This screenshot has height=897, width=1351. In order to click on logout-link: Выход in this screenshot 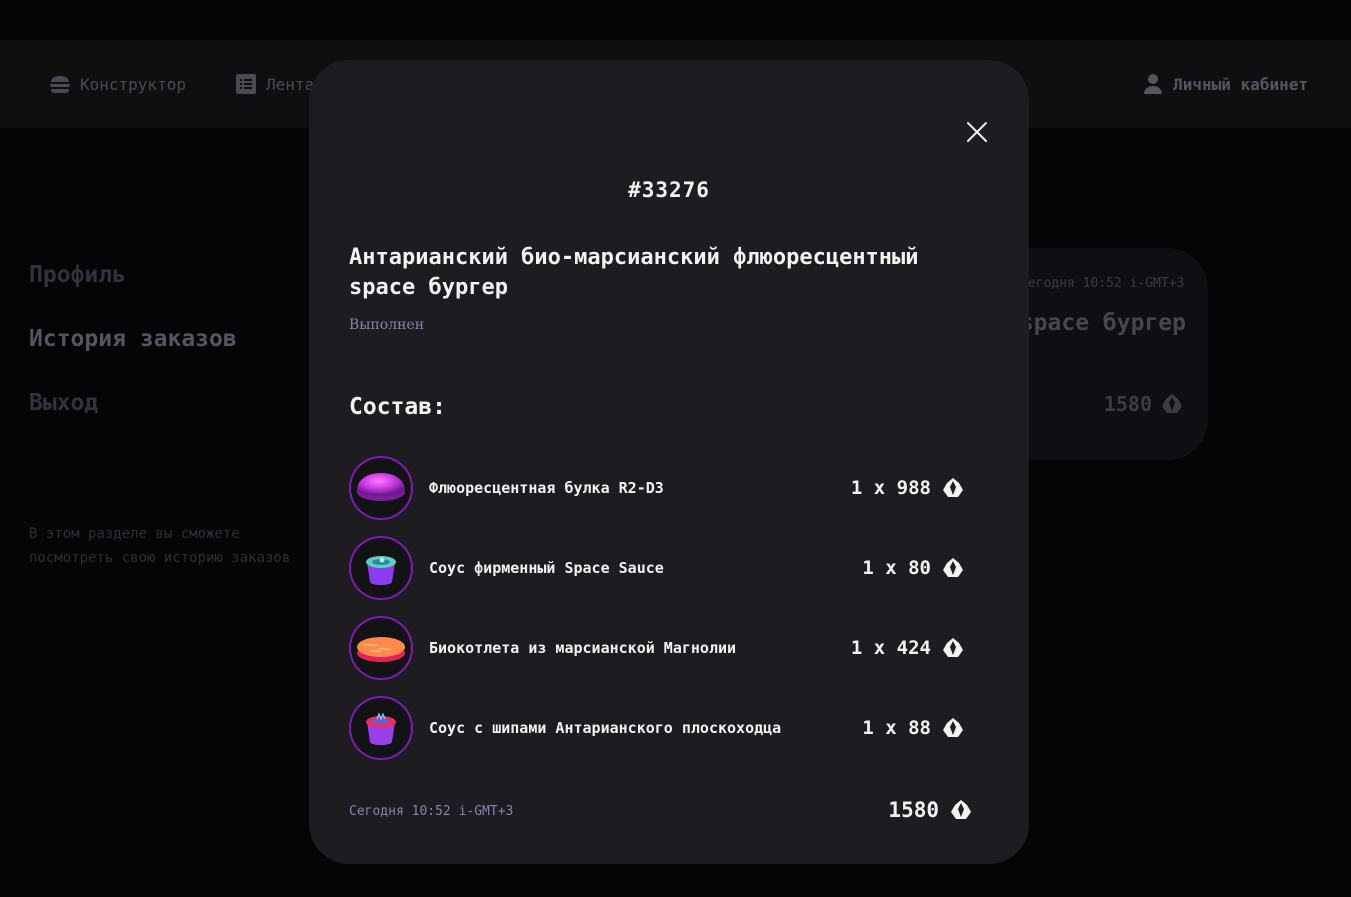, I will do `click(133, 422)`.